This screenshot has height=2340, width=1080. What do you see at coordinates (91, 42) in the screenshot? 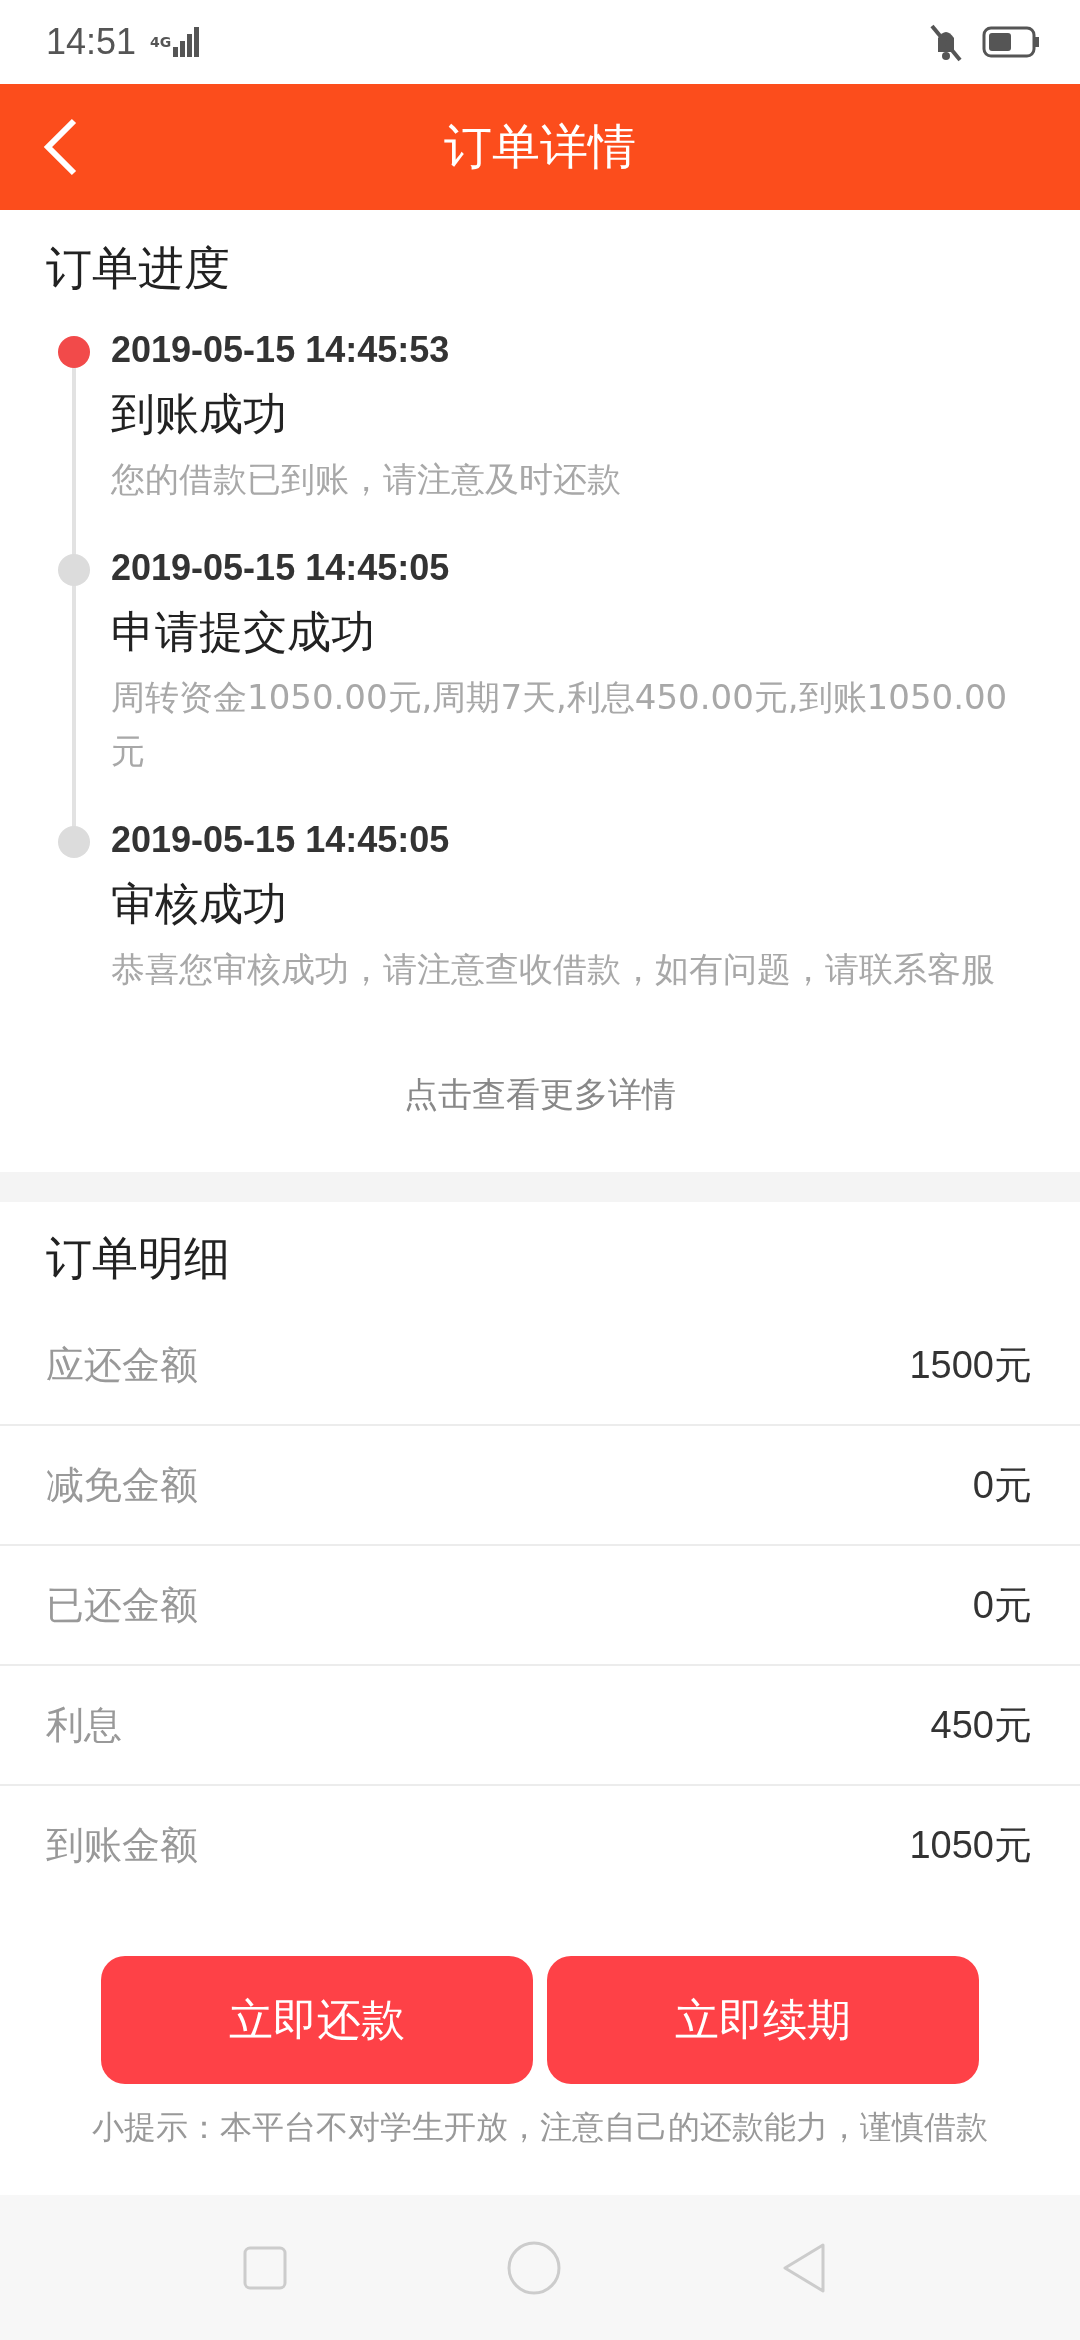
I see `clock-time: 14:51` at bounding box center [91, 42].